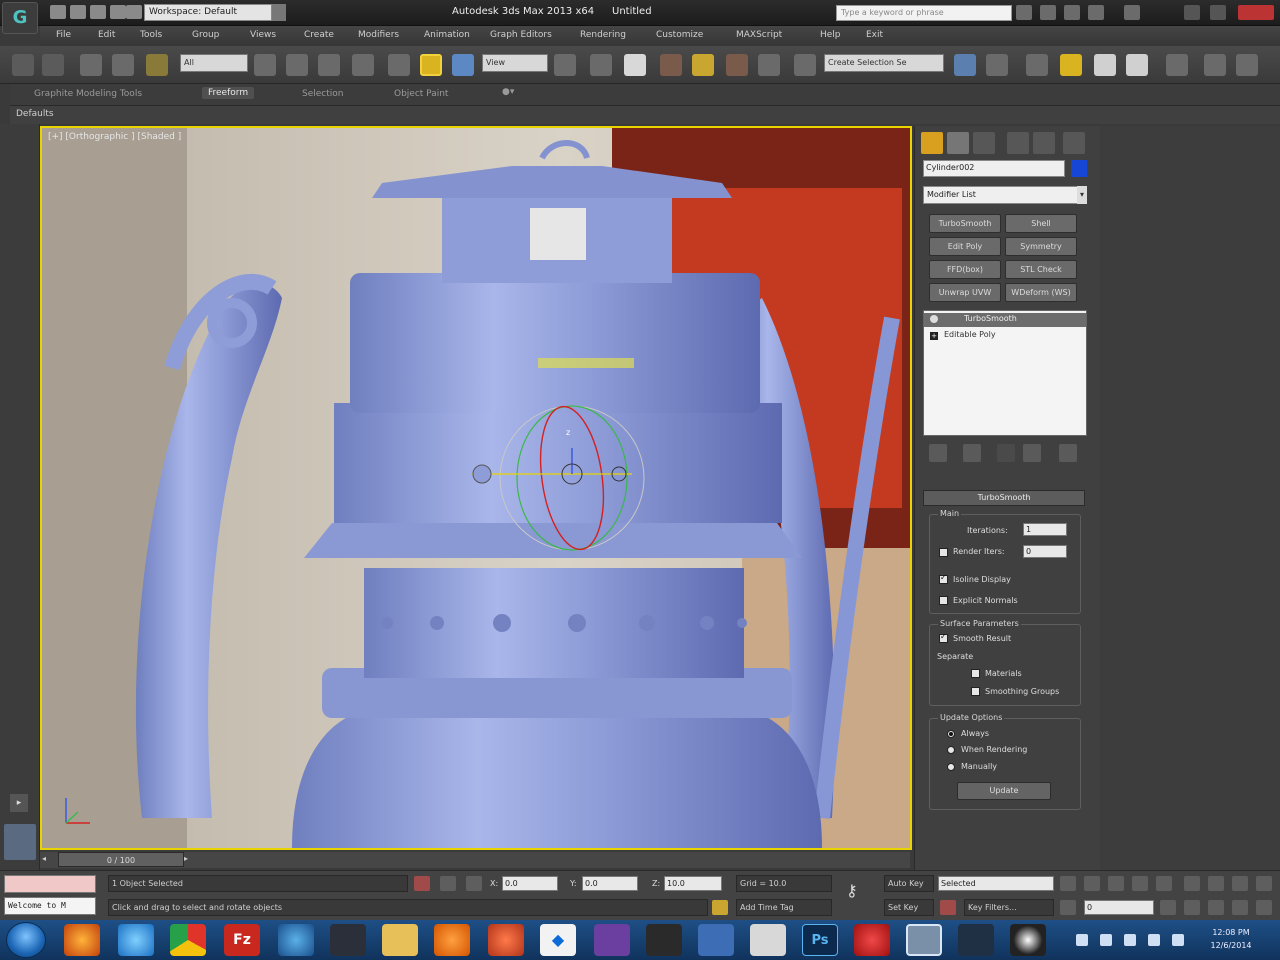  I want to click on modifier-ffd-box-button: FFD(box), so click(965, 269).